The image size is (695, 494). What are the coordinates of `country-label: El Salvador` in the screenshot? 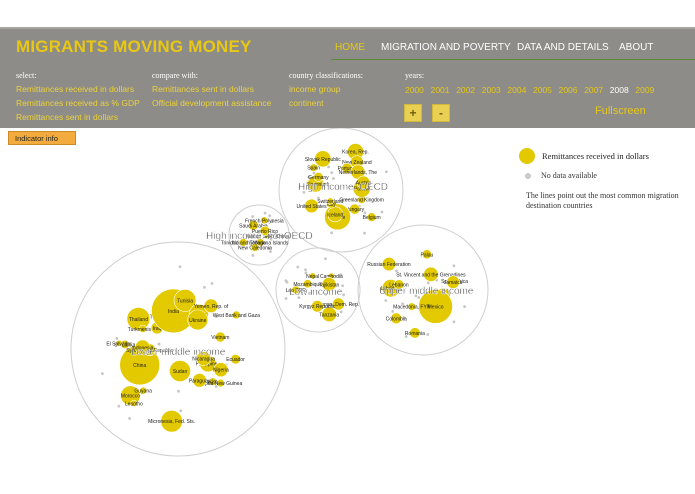 It's located at (119, 344).